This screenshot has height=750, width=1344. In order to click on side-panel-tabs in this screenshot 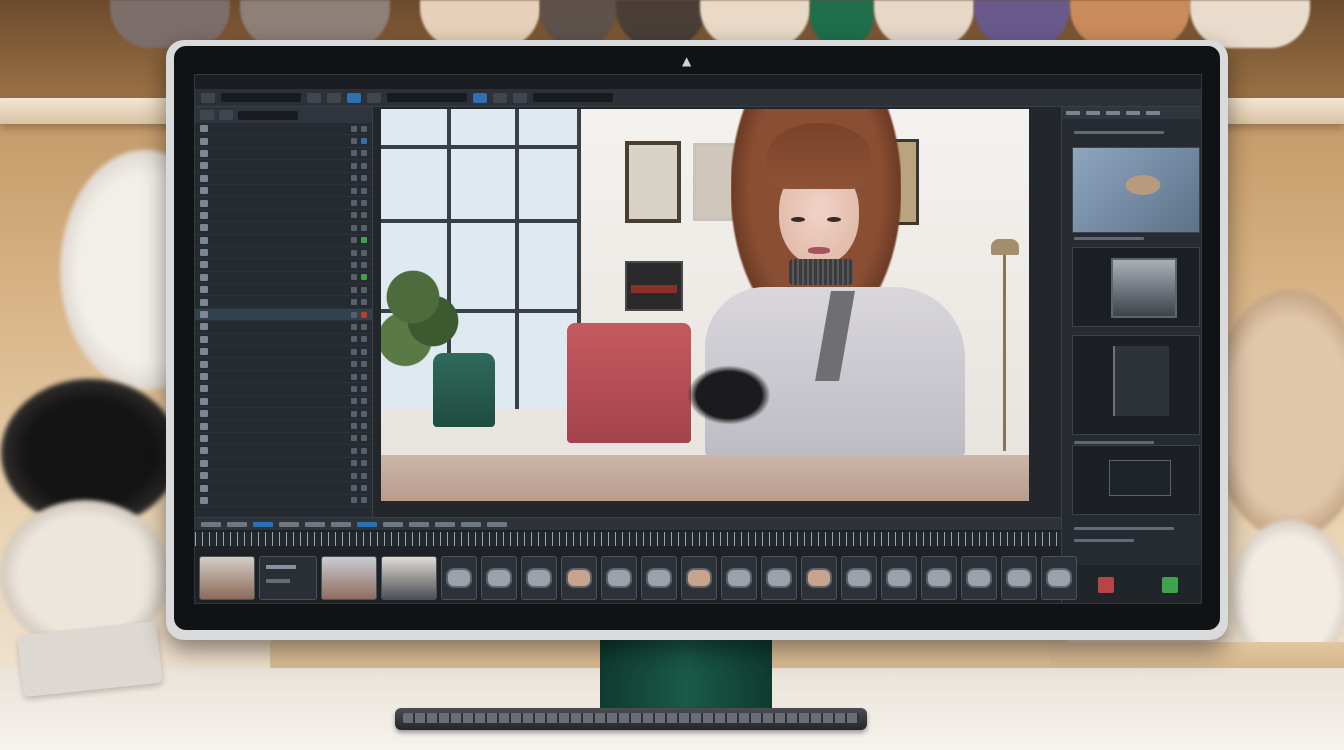, I will do `click(1131, 113)`.